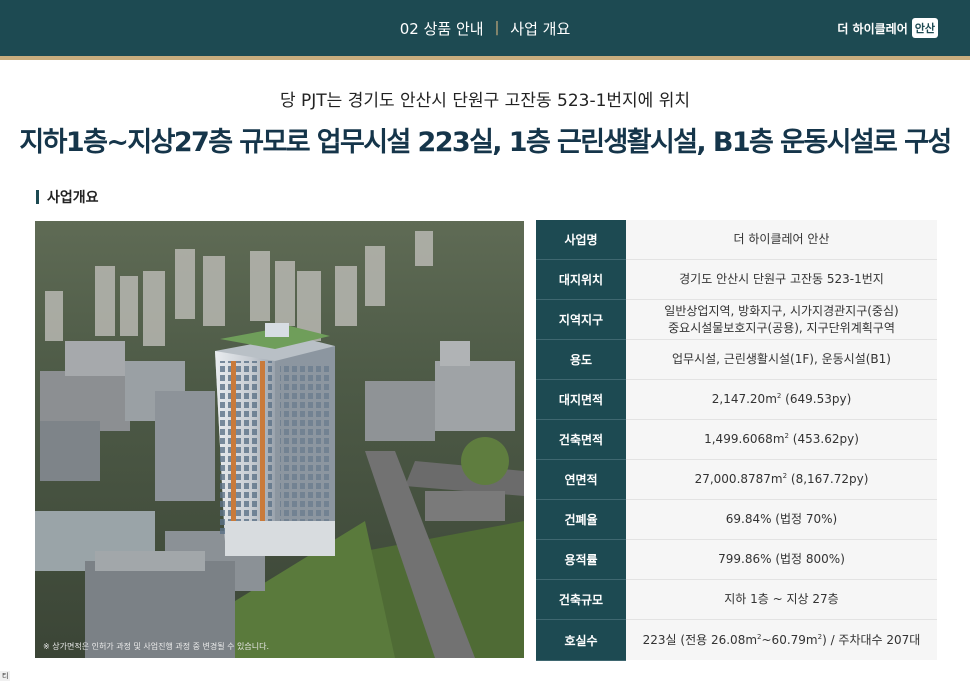 The height and width of the screenshot is (684, 970). I want to click on row-value-text: 경기도 안산시 단원구 고잔동 523-1번지, so click(781, 279).